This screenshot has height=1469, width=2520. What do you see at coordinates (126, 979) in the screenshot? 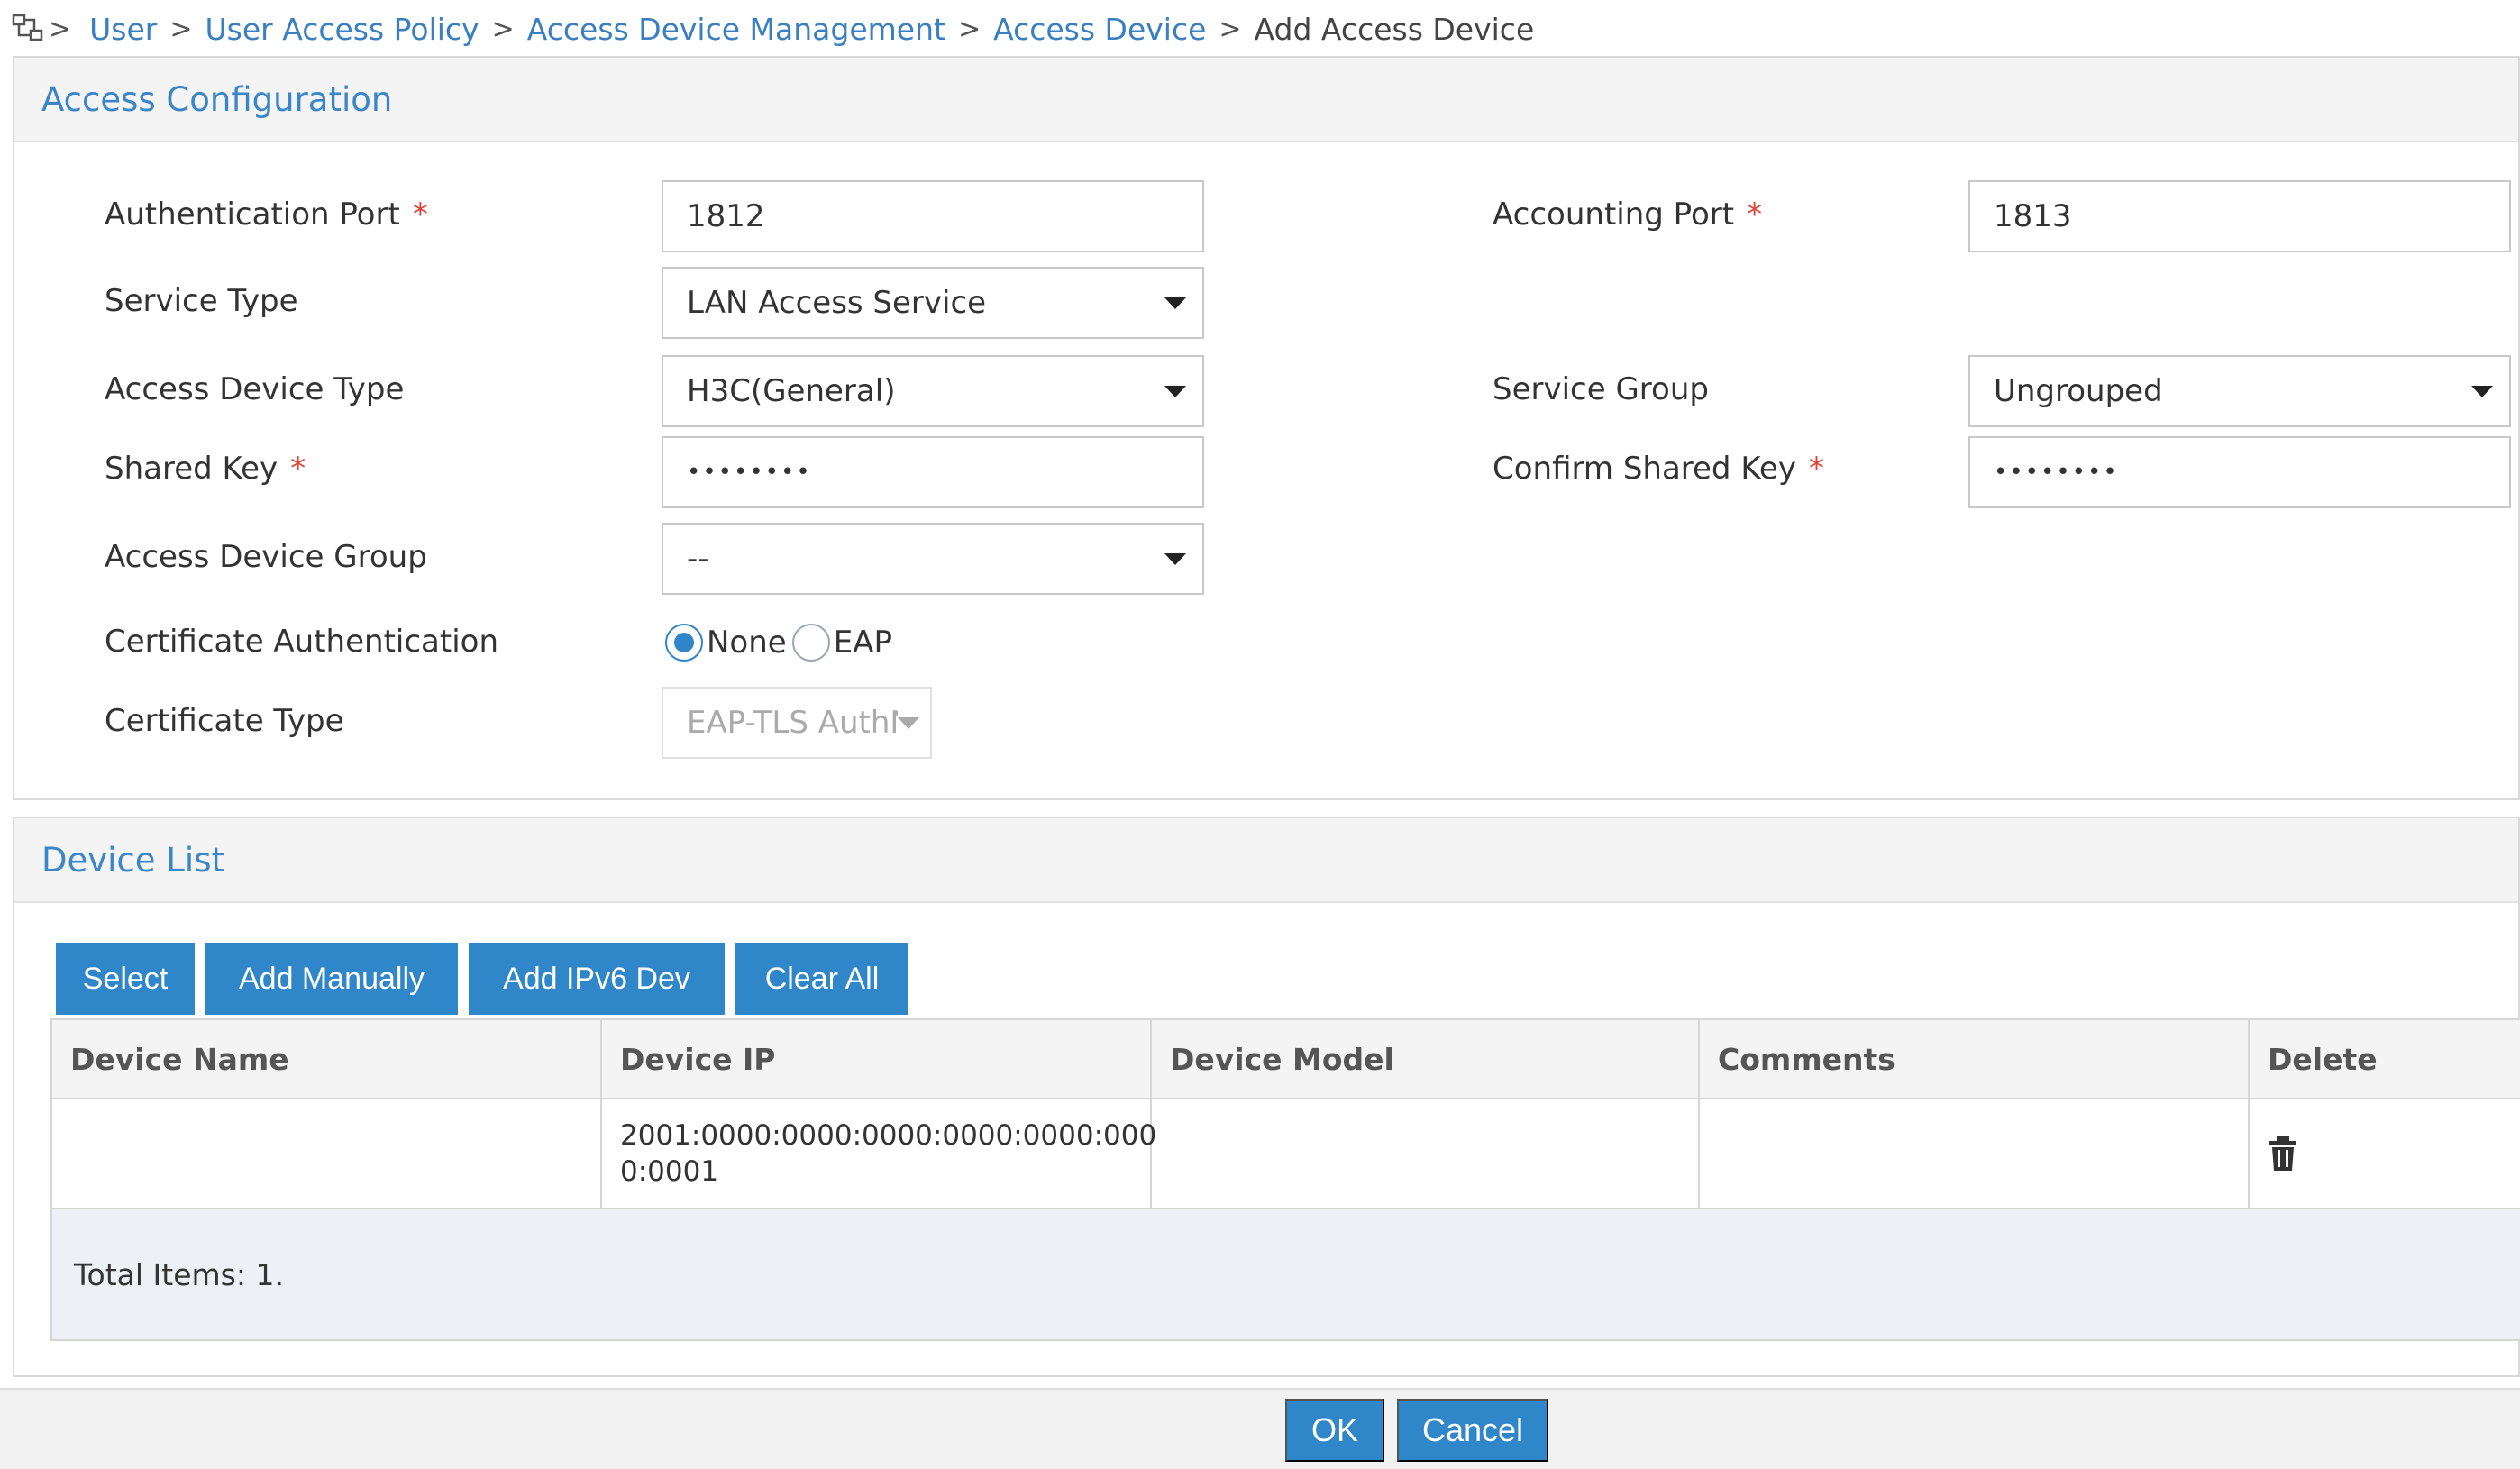
I see `select-button: Select` at bounding box center [126, 979].